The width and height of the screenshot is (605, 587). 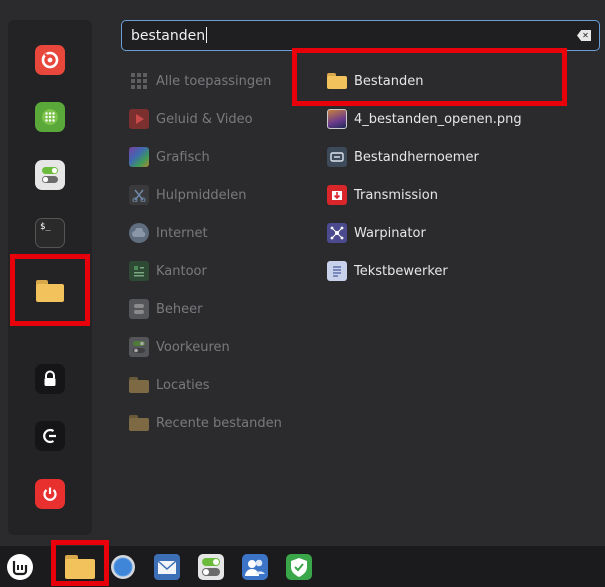 I want to click on warpinator-icon, so click(x=337, y=233).